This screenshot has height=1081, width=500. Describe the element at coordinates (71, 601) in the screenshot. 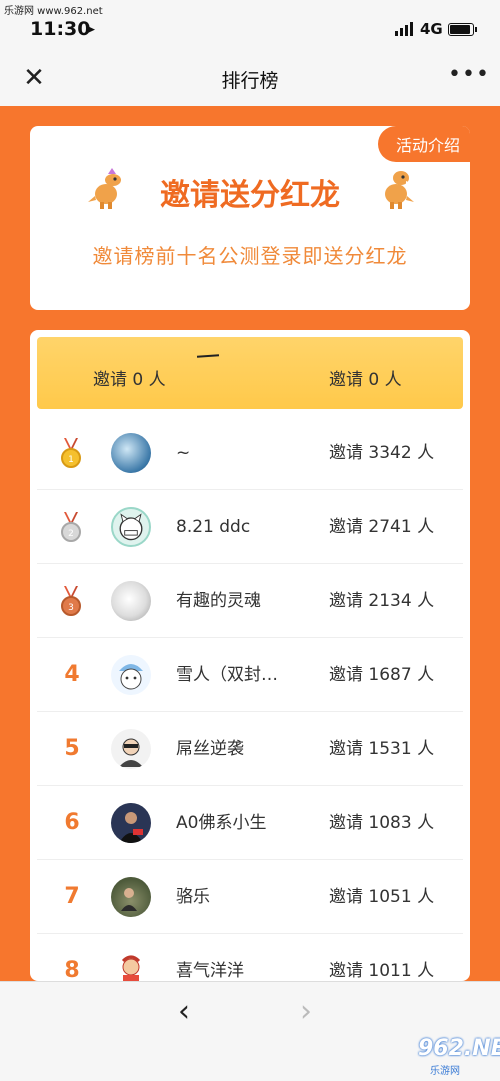

I see `bronze-medal-icon: 3` at that location.